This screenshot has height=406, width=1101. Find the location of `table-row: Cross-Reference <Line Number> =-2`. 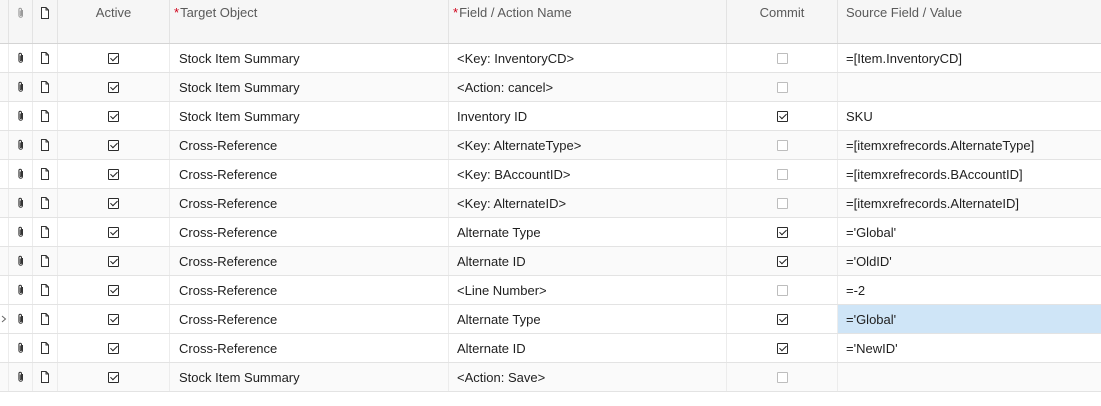

table-row: Cross-Reference <Line Number> =-2 is located at coordinates (550, 290).